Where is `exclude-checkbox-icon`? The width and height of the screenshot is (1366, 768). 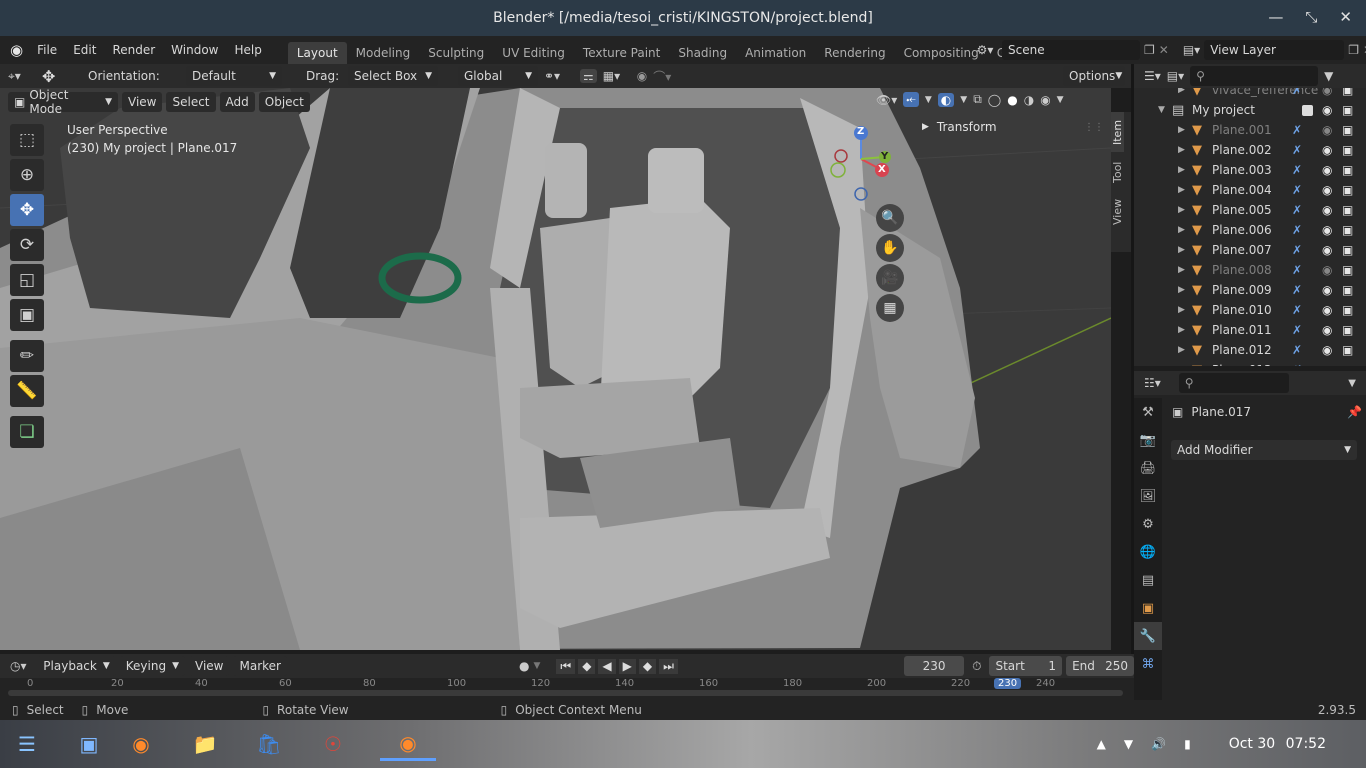 exclude-checkbox-icon is located at coordinates (1307, 110).